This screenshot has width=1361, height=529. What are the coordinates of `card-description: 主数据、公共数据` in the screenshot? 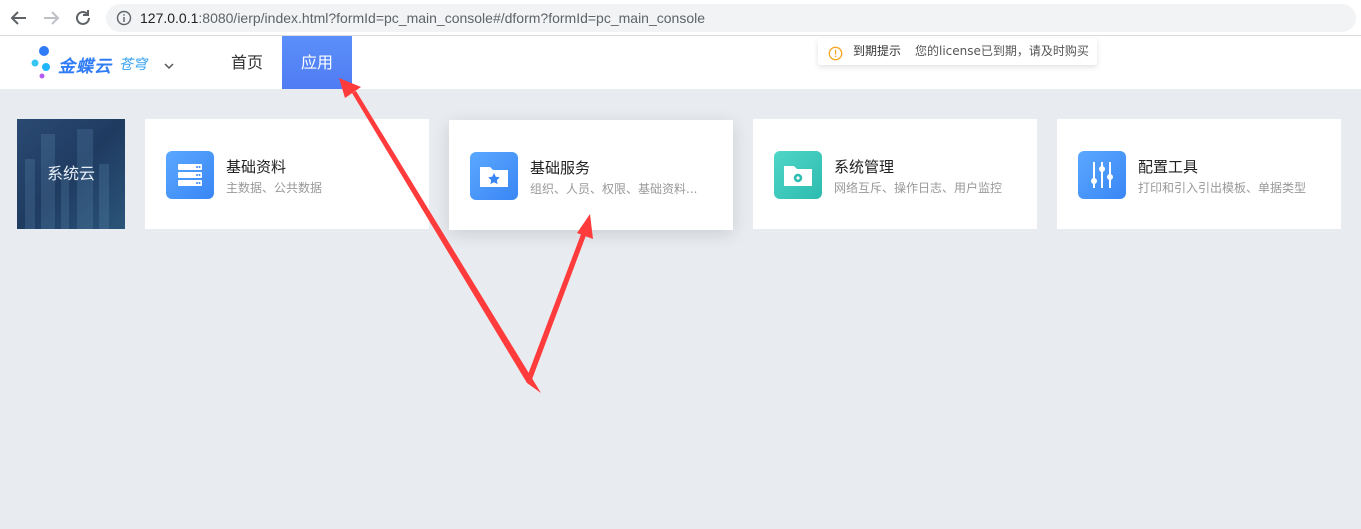 It's located at (274, 188).